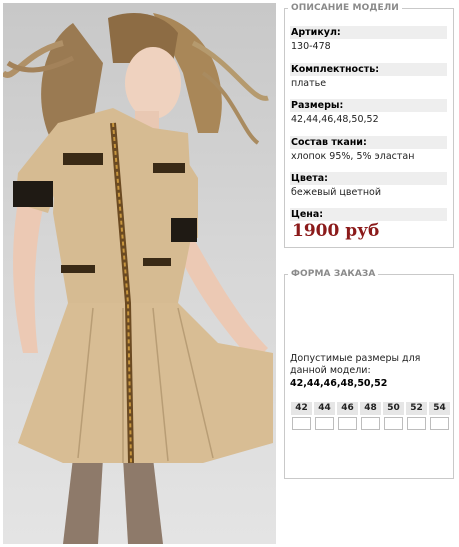  Describe the element at coordinates (370, 416) in the screenshot. I see `size-grid: 42 44 46 48 50 52 54` at that location.